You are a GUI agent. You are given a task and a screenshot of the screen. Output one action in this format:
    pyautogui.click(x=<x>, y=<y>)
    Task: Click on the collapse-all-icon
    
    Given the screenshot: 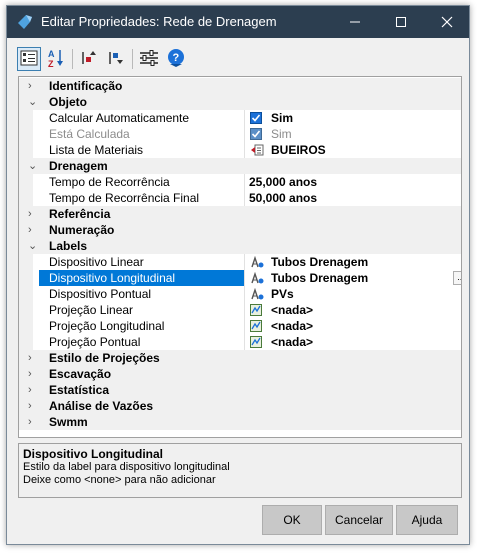 What is the action you would take?
    pyautogui.click(x=89, y=59)
    